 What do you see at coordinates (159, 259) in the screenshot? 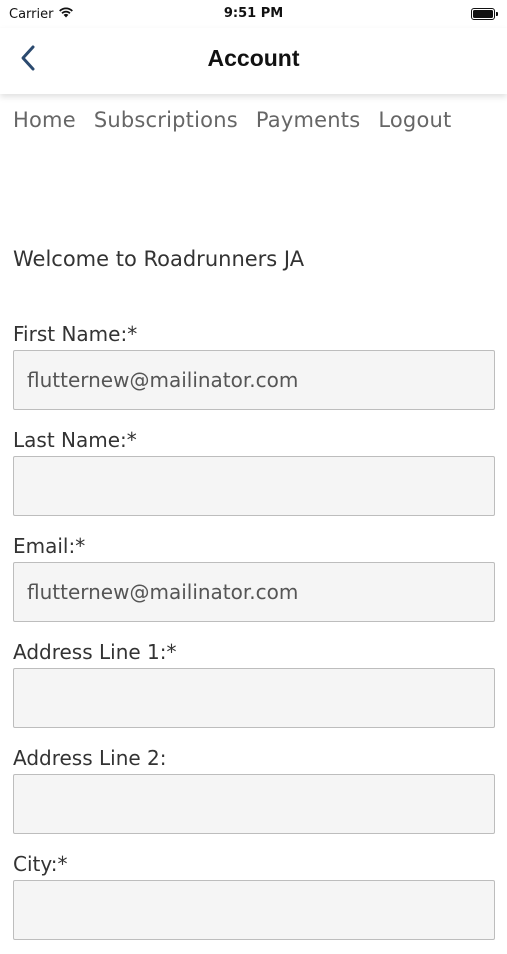
I see `welcome-message: Welcome to Roadrunners JA` at bounding box center [159, 259].